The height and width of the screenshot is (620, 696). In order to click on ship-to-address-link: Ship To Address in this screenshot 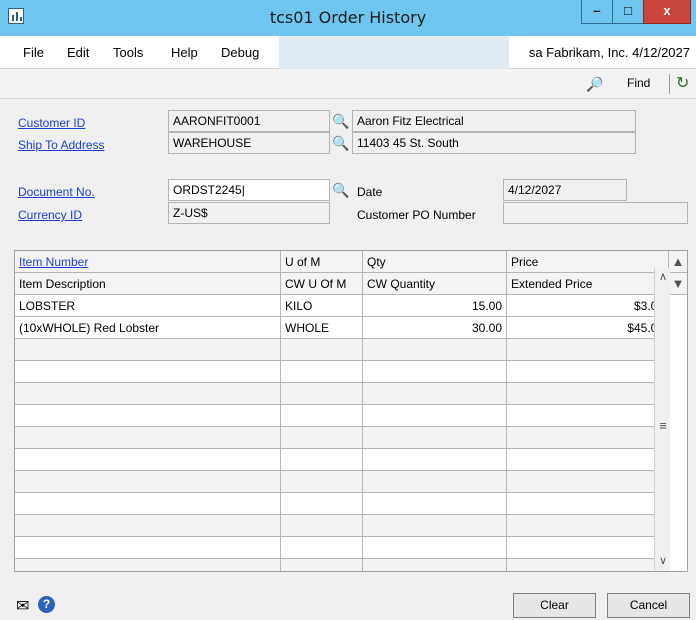, I will do `click(61, 145)`.